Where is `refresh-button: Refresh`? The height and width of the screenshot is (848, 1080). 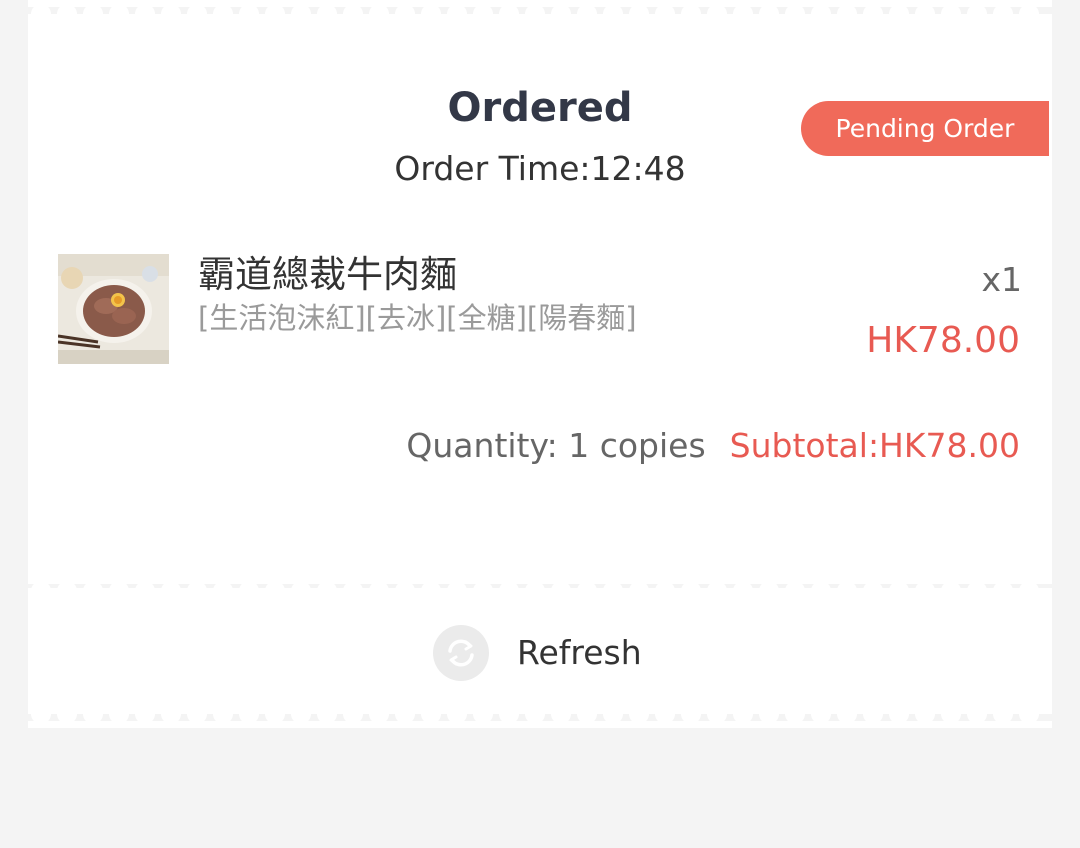 refresh-button: Refresh is located at coordinates (537, 653).